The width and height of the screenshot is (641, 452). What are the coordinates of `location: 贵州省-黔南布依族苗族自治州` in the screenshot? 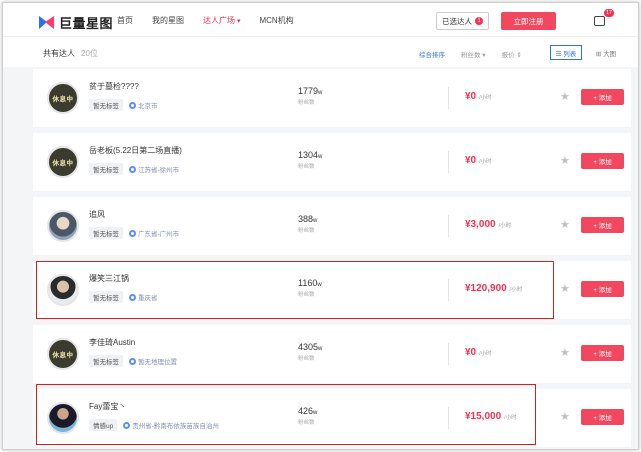 It's located at (171, 425).